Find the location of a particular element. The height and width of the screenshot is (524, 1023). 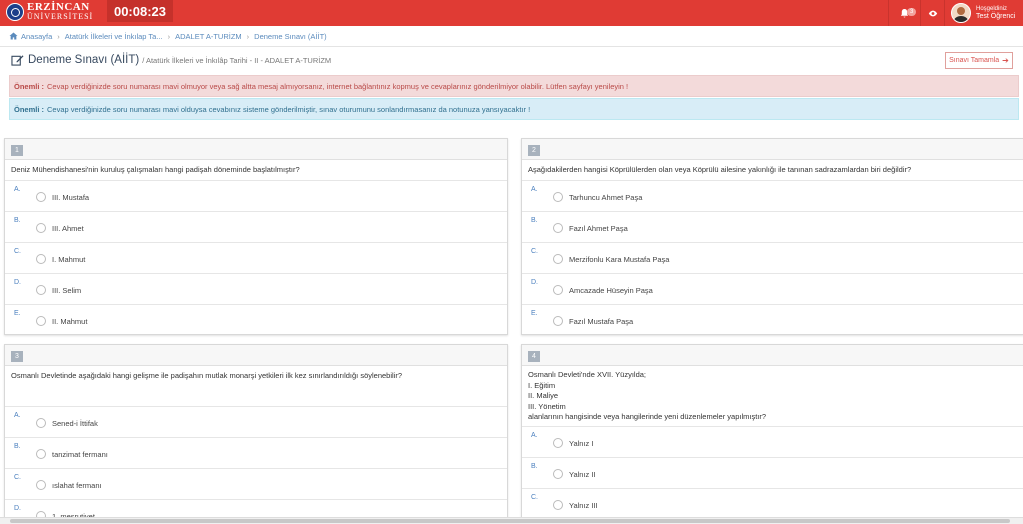

arrow-right-icon: ➔ is located at coordinates (1005, 60).